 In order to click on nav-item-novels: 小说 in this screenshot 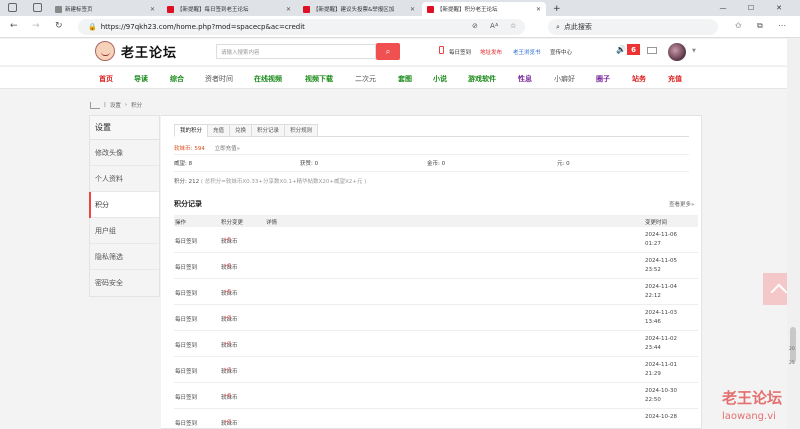, I will do `click(440, 79)`.